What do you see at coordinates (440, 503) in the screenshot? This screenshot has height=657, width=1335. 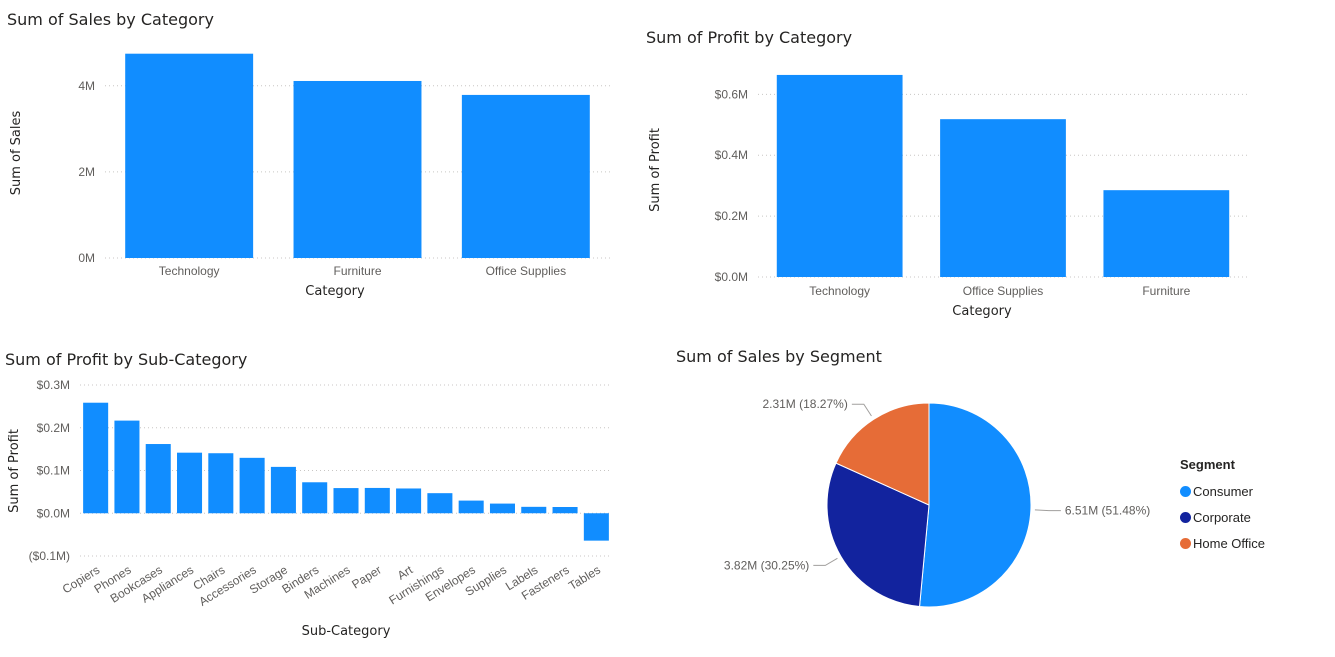 I see `bar-furnishings` at bounding box center [440, 503].